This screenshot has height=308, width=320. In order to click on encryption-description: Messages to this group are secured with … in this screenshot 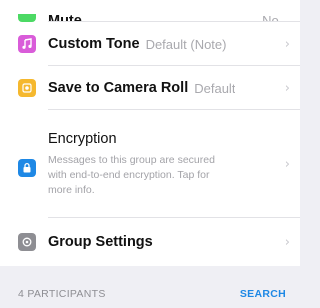, I will do `click(131, 174)`.